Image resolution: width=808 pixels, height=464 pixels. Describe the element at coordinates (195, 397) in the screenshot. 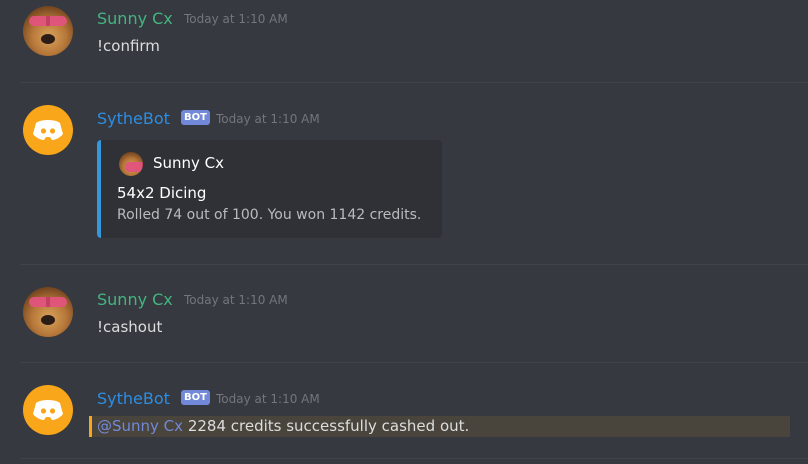

I see `bot-tag: BOT` at that location.